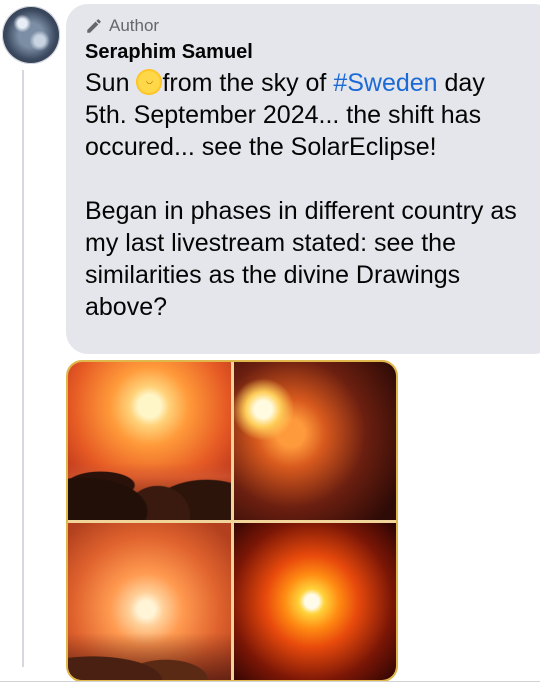 This screenshot has height=685, width=540. I want to click on post-text-part: from the sky of, so click(248, 83).